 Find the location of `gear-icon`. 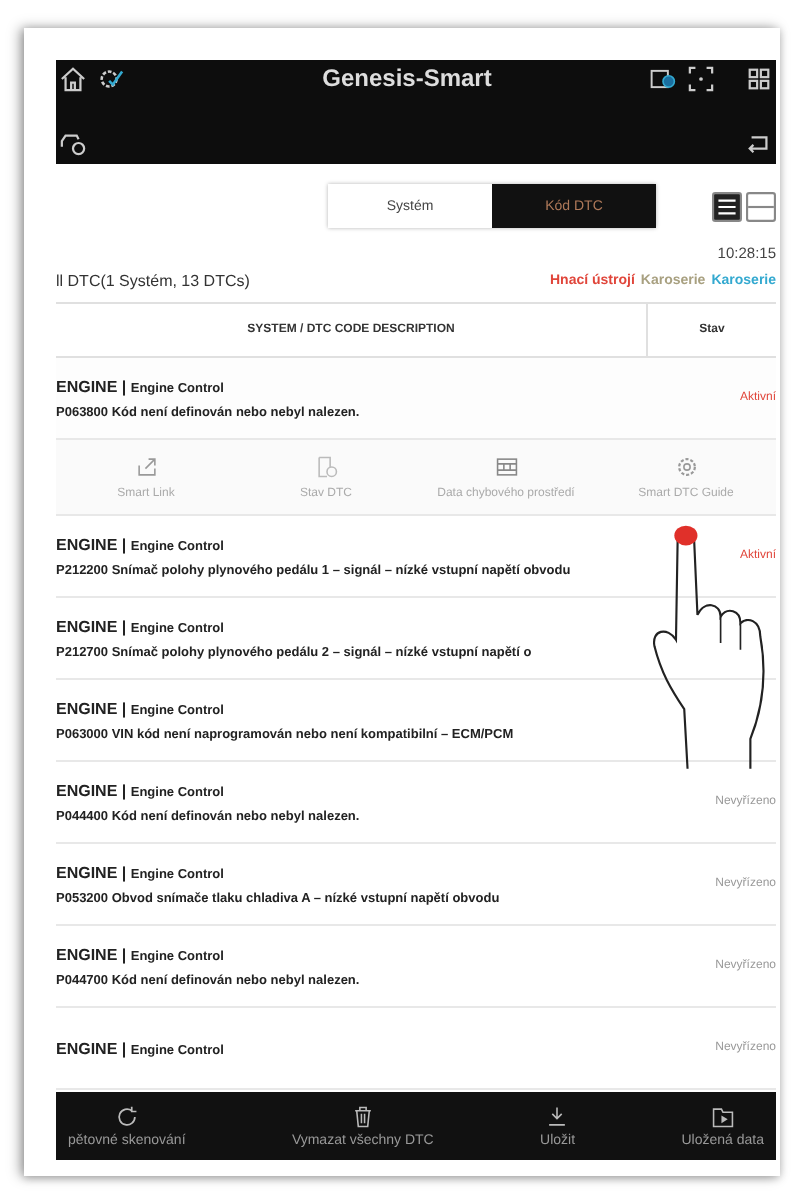

gear-icon is located at coordinates (686, 466).